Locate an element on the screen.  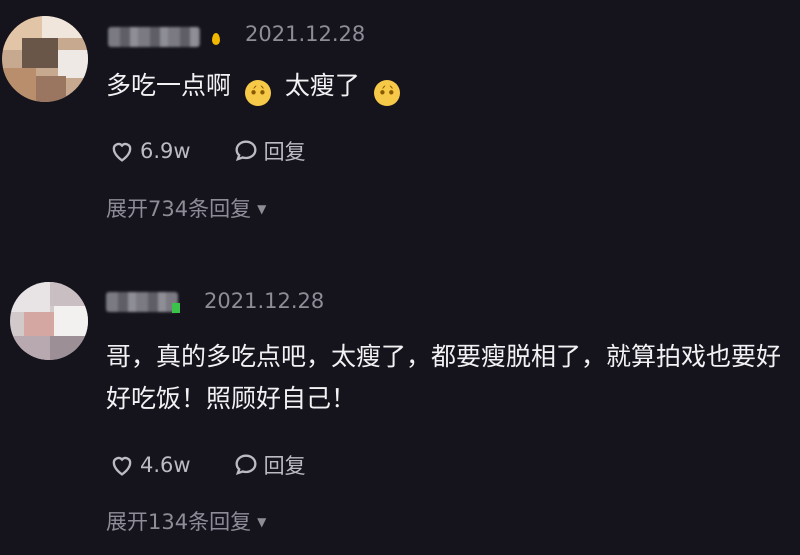
comment-text-part: 多吃一点啊 is located at coordinates (169, 85).